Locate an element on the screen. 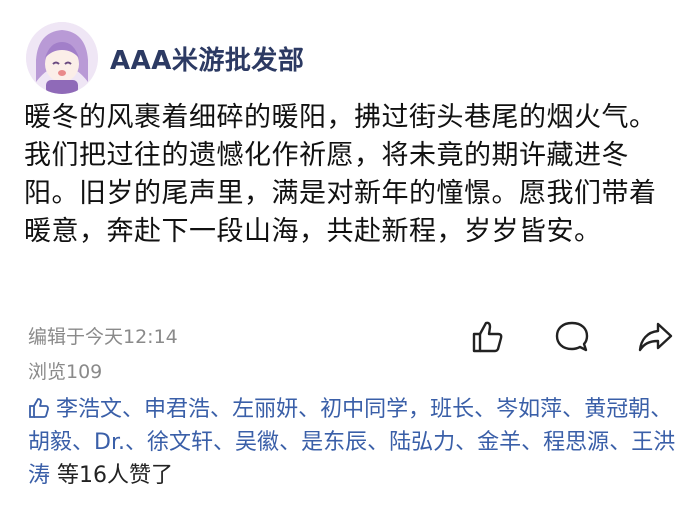  liker-name: 陆弘力 is located at coordinates (422, 442).